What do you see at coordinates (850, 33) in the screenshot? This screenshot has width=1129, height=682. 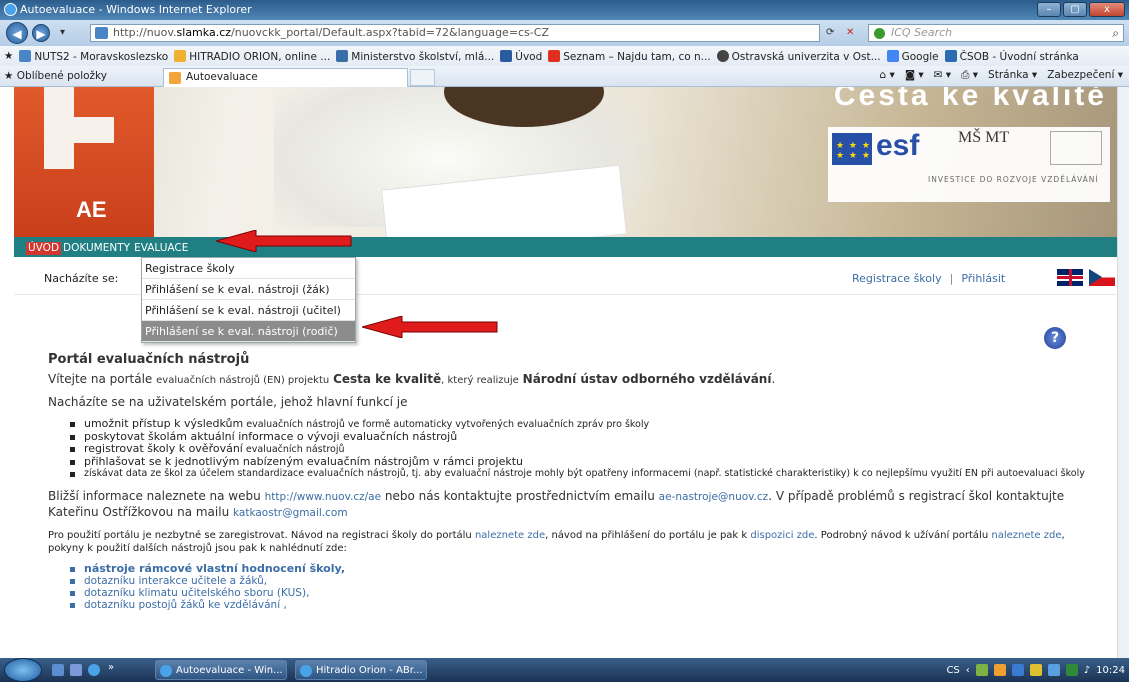 I see `stop-icon: ✕` at bounding box center [850, 33].